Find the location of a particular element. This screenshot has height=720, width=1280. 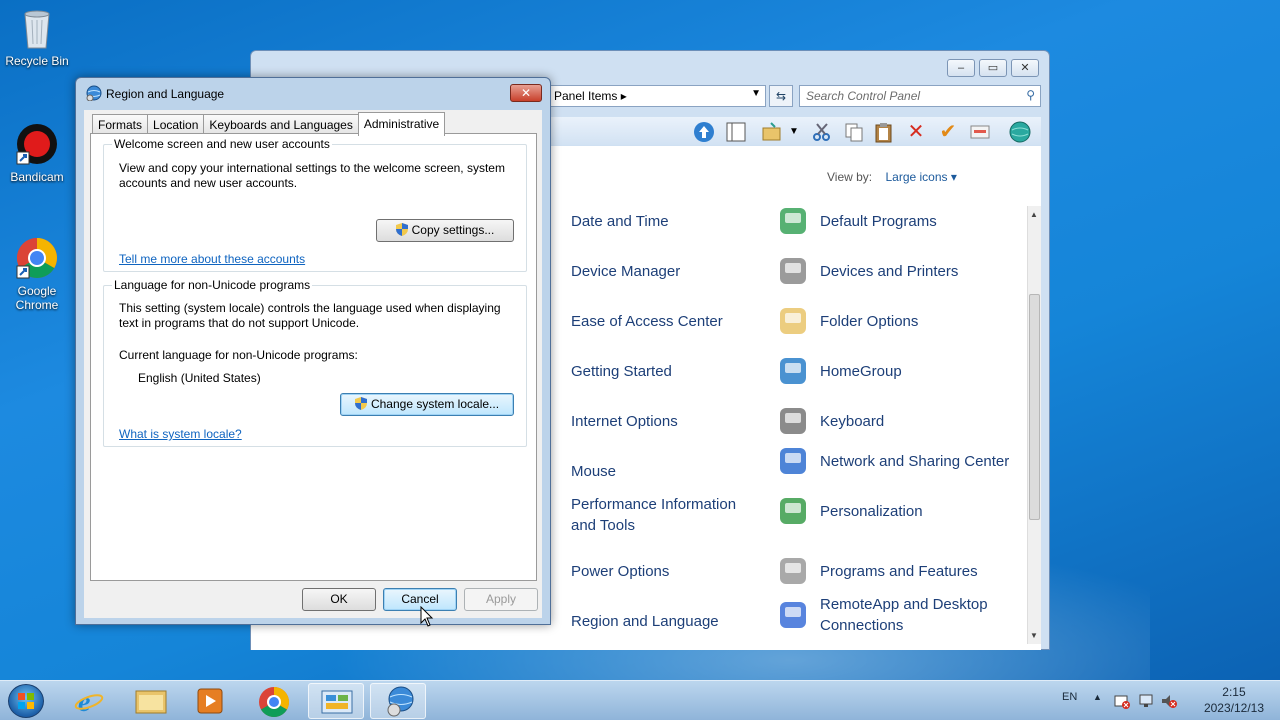

desktop-icon-bandicam: Bandicam is located at coordinates (37, 153).